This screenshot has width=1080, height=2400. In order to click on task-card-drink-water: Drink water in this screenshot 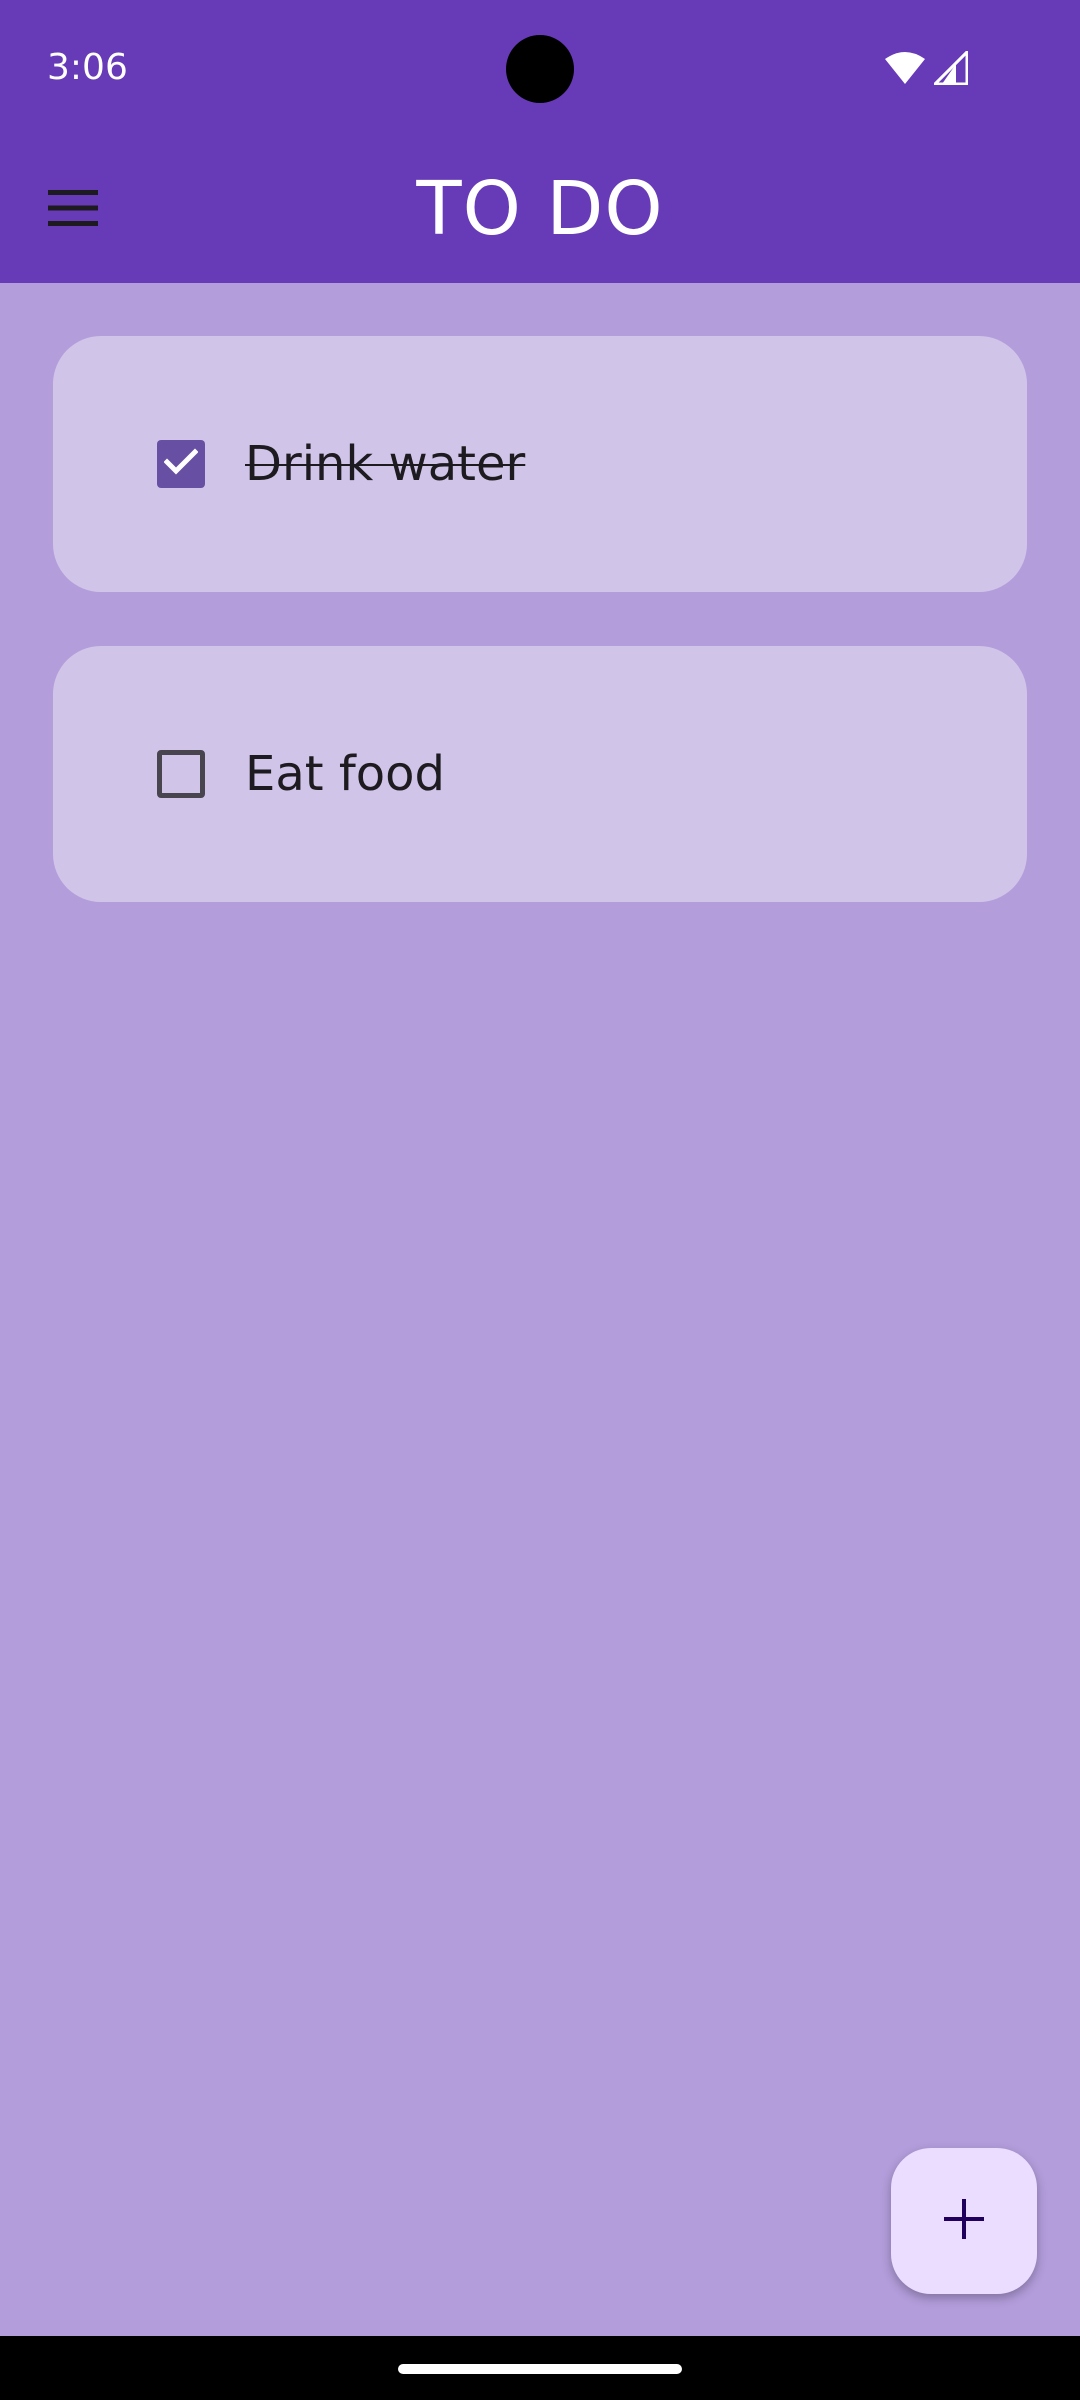, I will do `click(540, 464)`.